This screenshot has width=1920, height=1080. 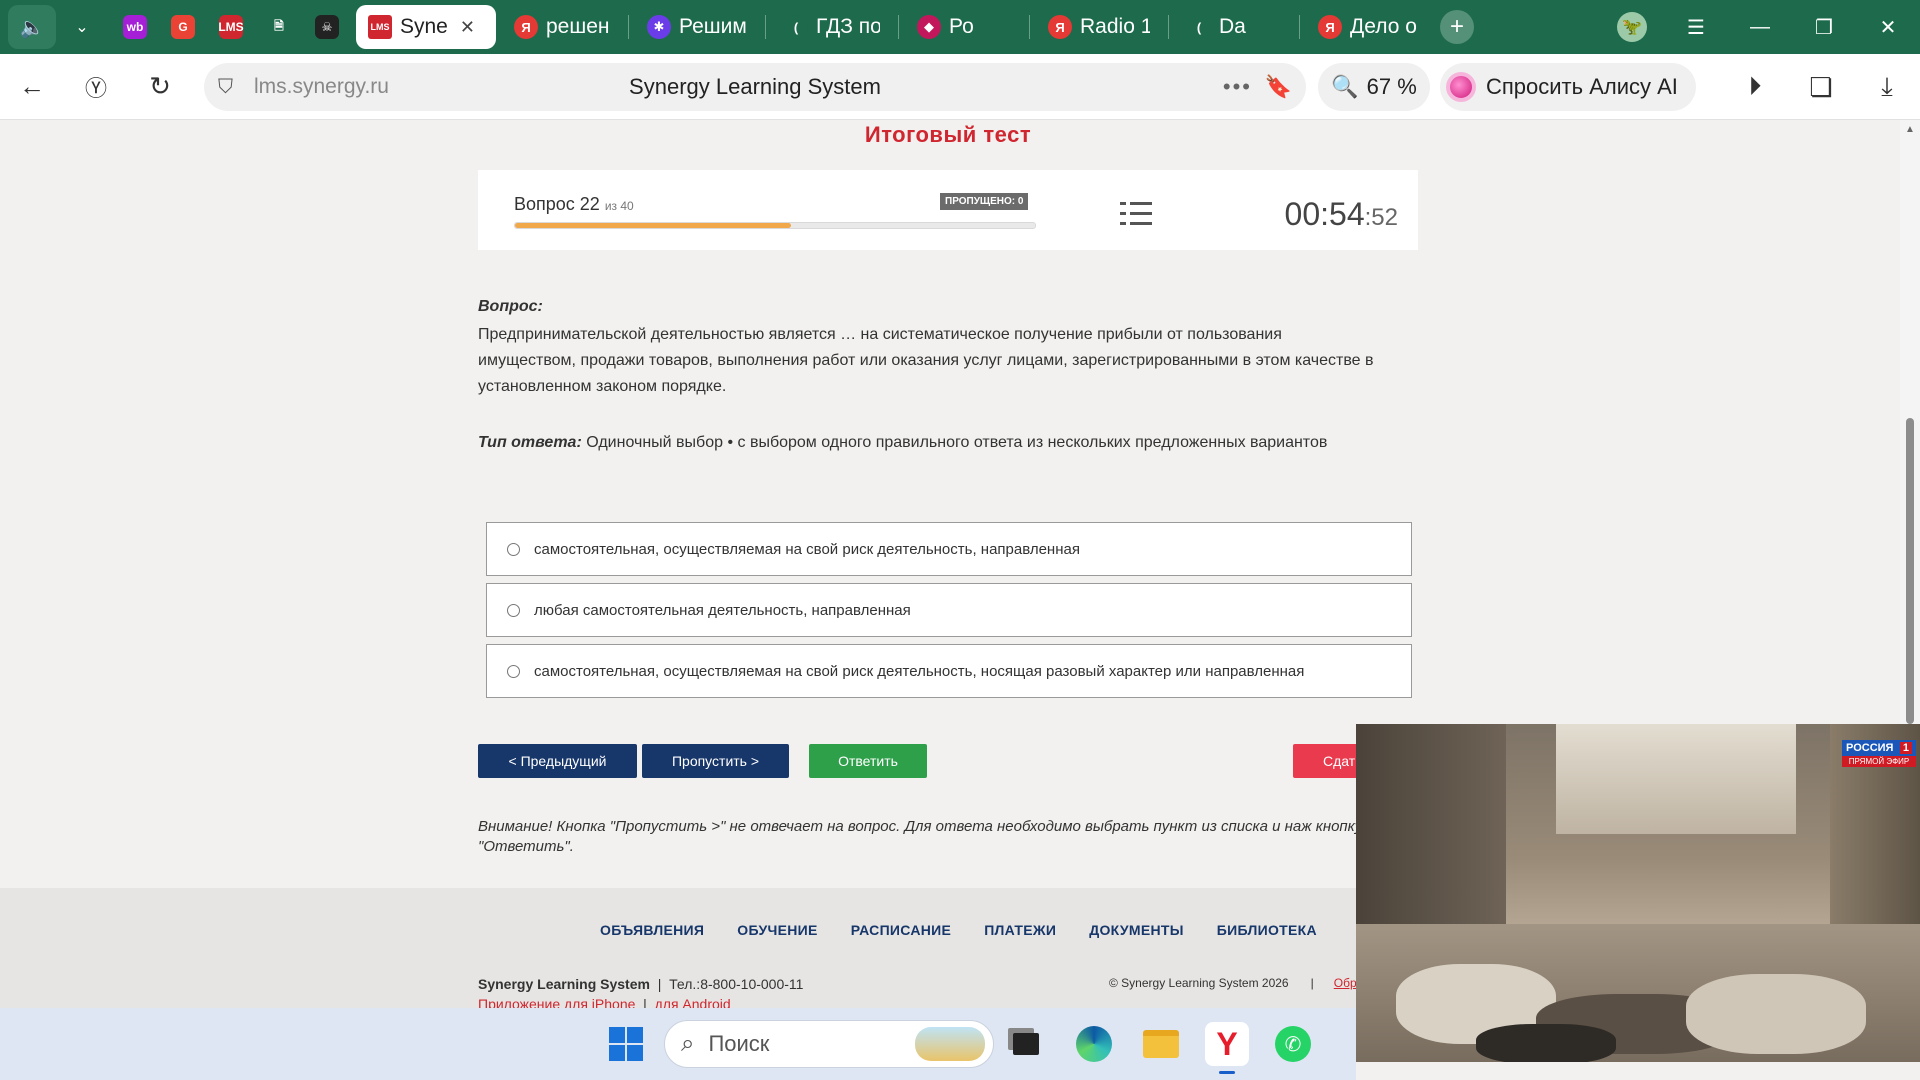 I want to click on file-explorer-icon, so click(x=1161, y=1044).